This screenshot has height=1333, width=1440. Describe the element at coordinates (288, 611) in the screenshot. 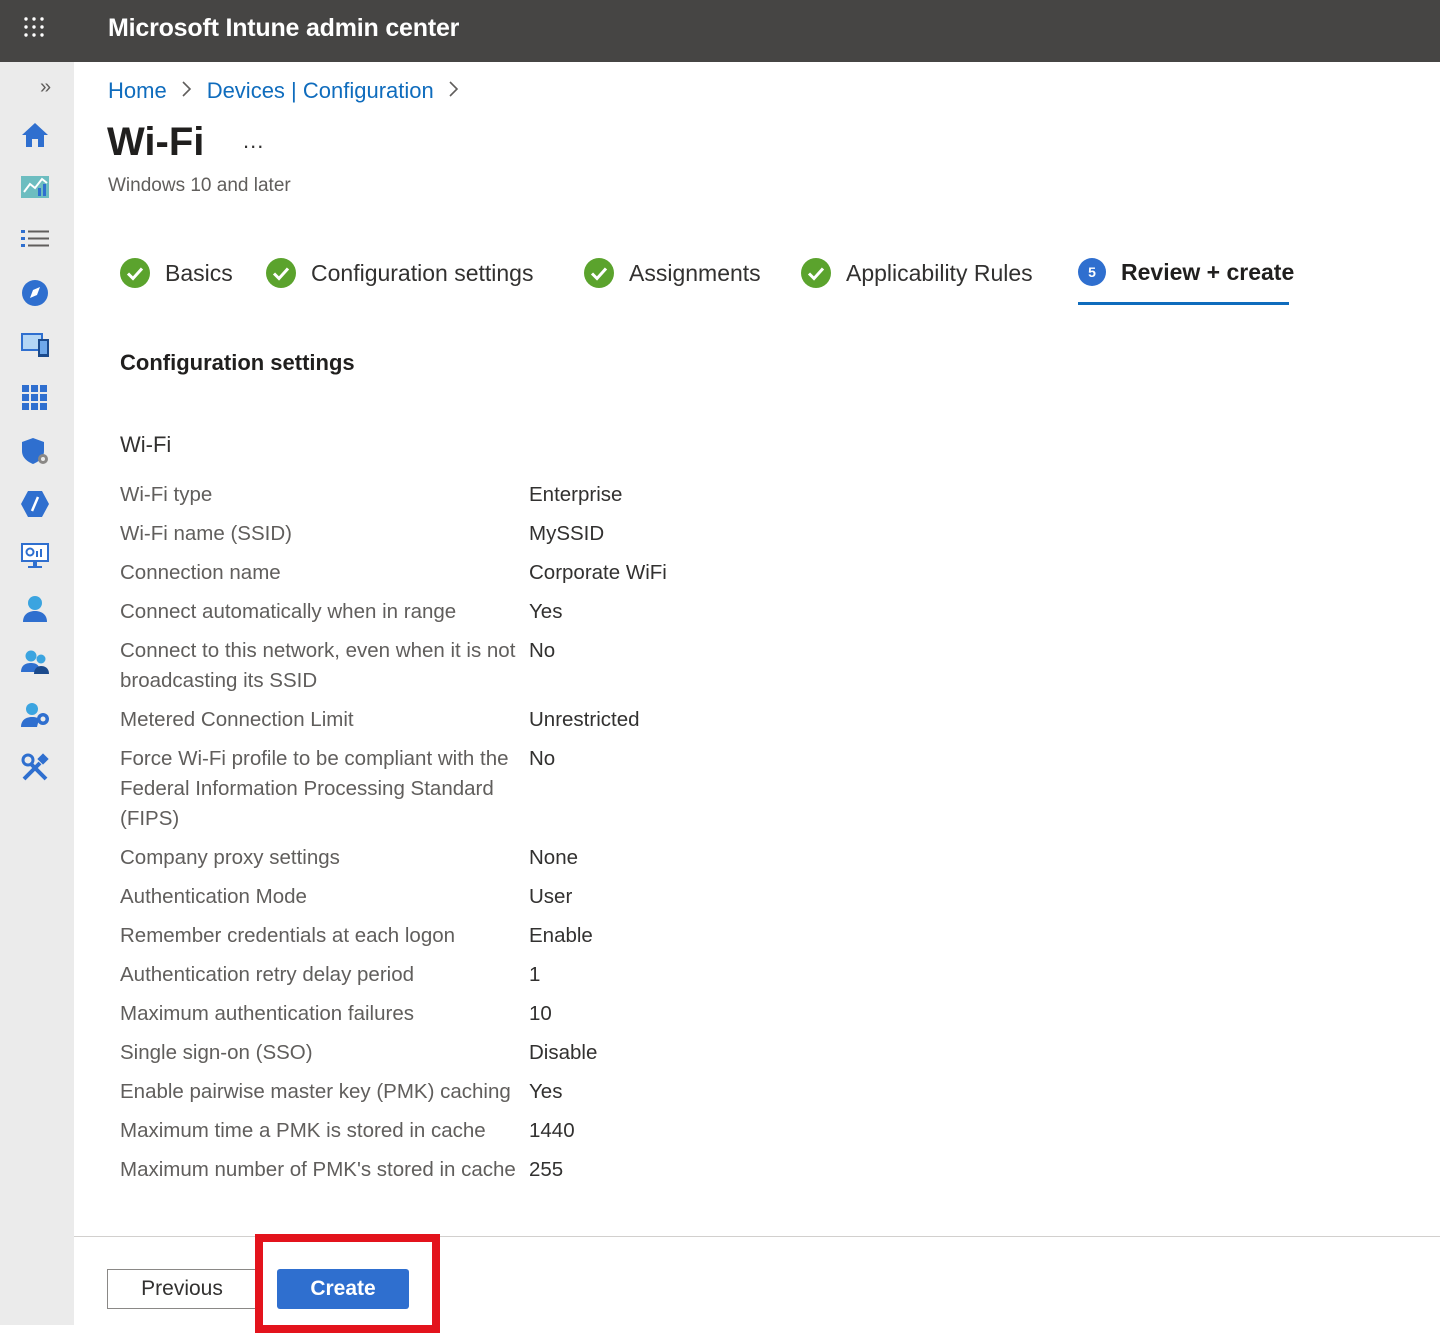

I see `setting-key: Connect automatically when in range` at that location.